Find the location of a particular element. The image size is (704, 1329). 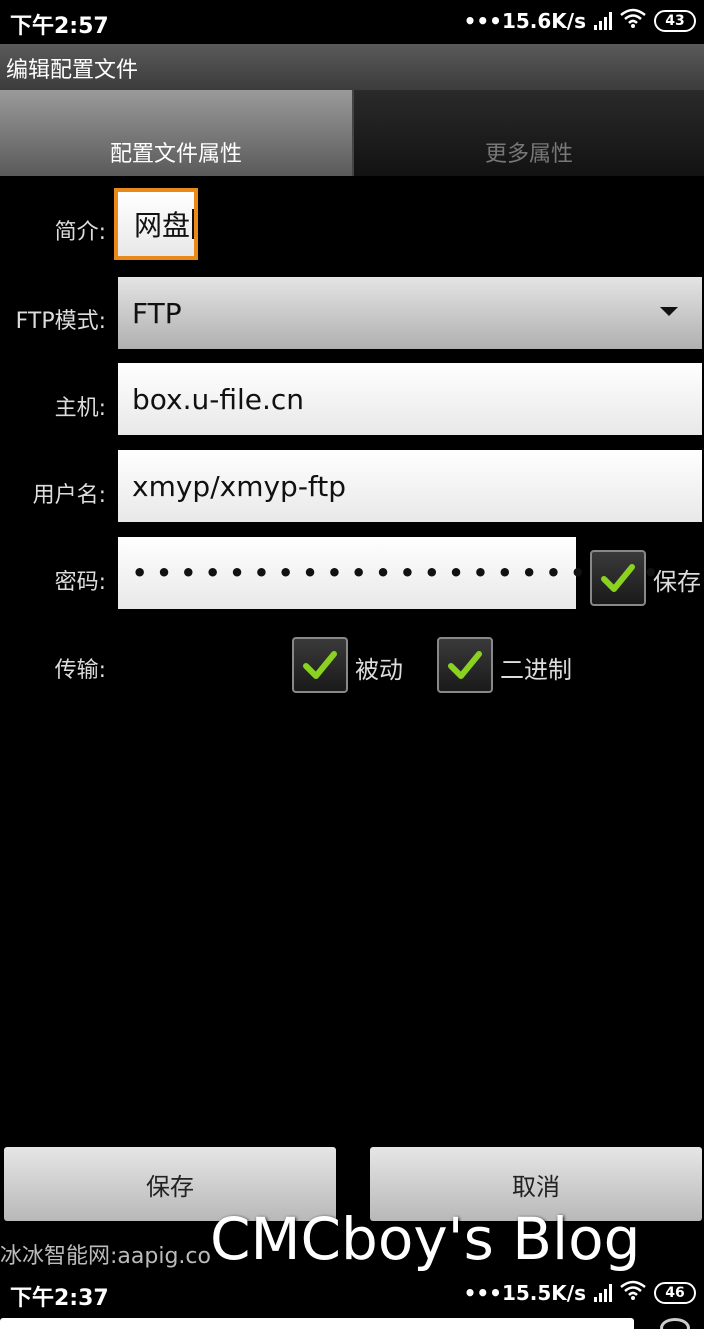

save-password-checkbox is located at coordinates (618, 578).